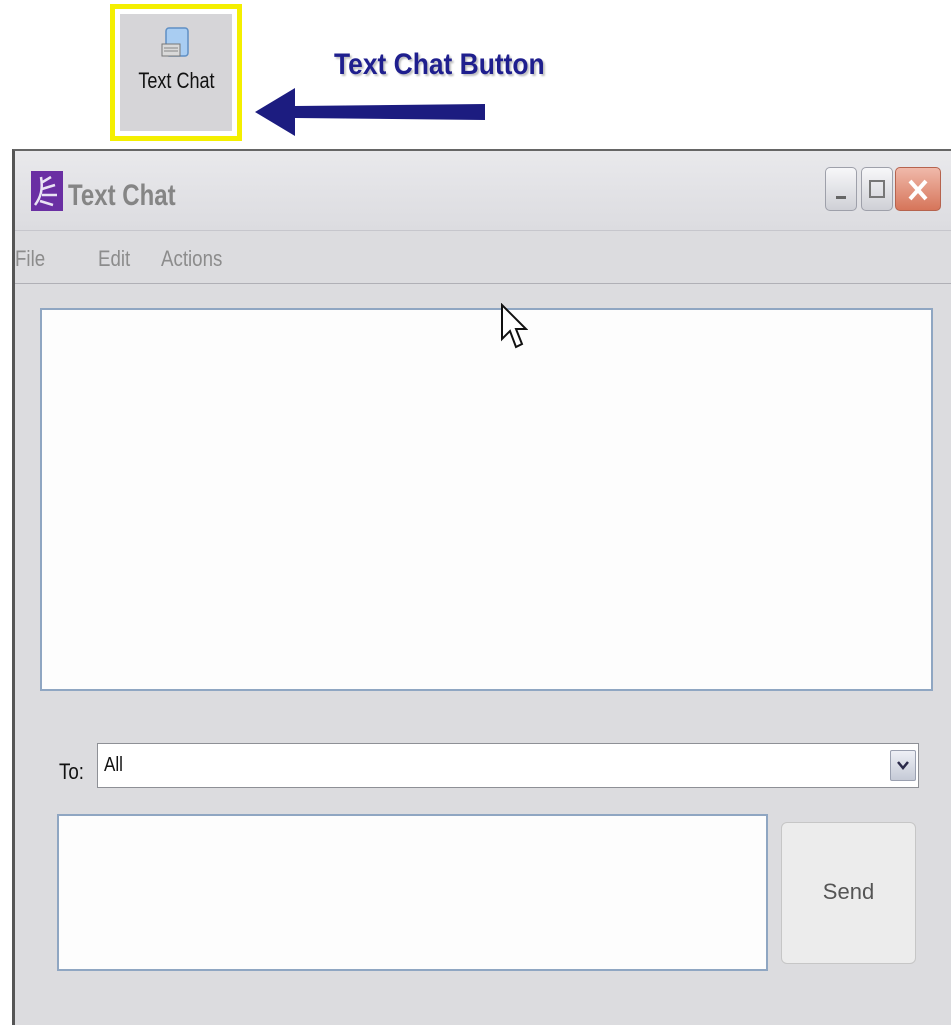 The height and width of the screenshot is (1025, 951). What do you see at coordinates (483, 191) in the screenshot?
I see `title-bar: Text Chat` at bounding box center [483, 191].